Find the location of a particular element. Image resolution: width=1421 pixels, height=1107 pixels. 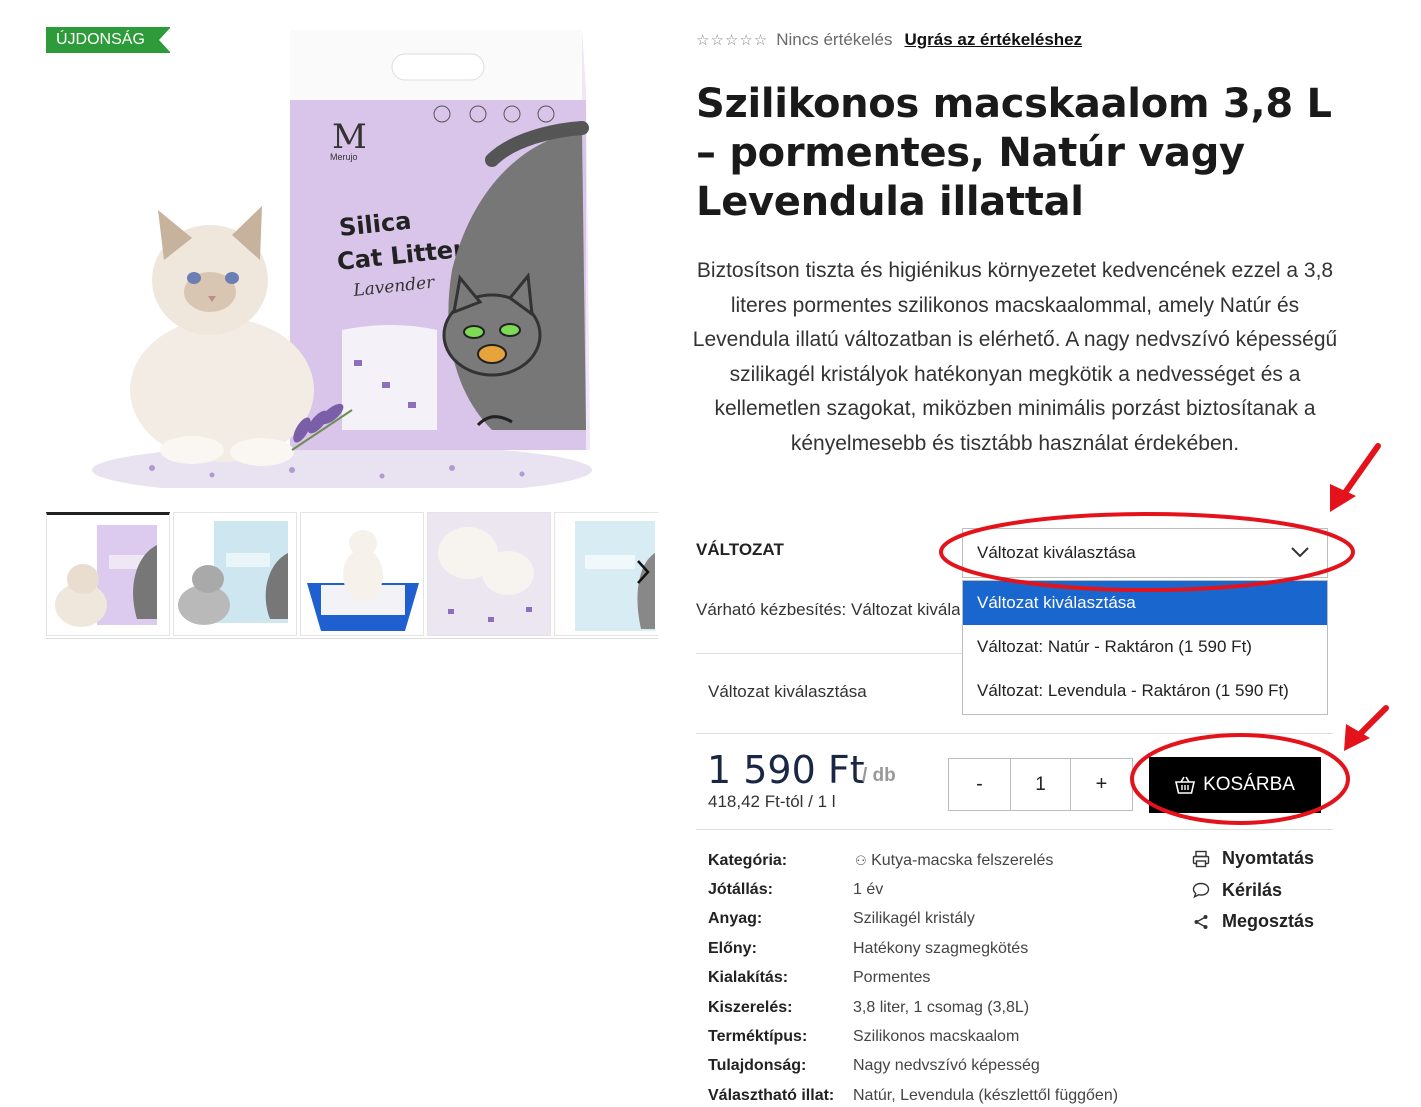

property-row: Terméktípus: Szilikonos macskaalom is located at coordinates (913, 1036).